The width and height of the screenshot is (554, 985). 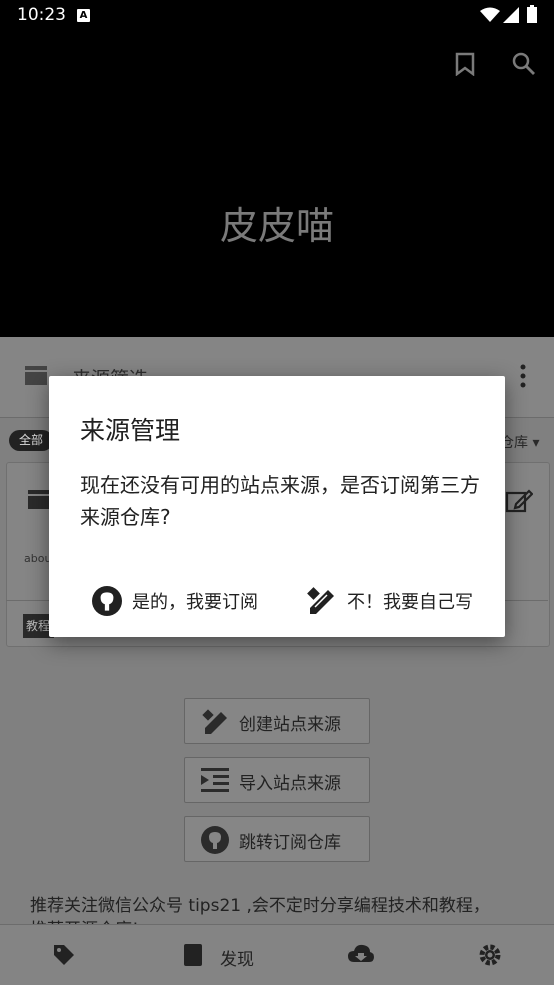 I want to click on wifi-icon, so click(x=490, y=14).